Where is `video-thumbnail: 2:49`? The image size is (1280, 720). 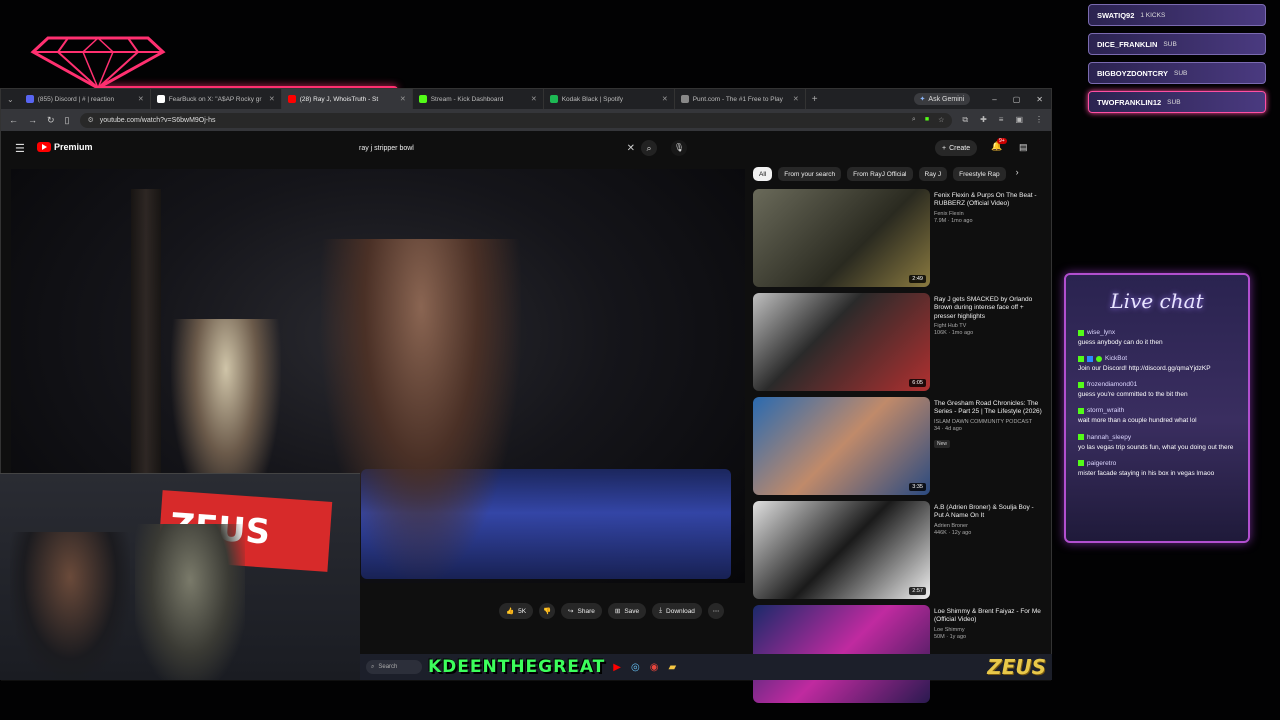
video-thumbnail: 2:49 is located at coordinates (841, 238).